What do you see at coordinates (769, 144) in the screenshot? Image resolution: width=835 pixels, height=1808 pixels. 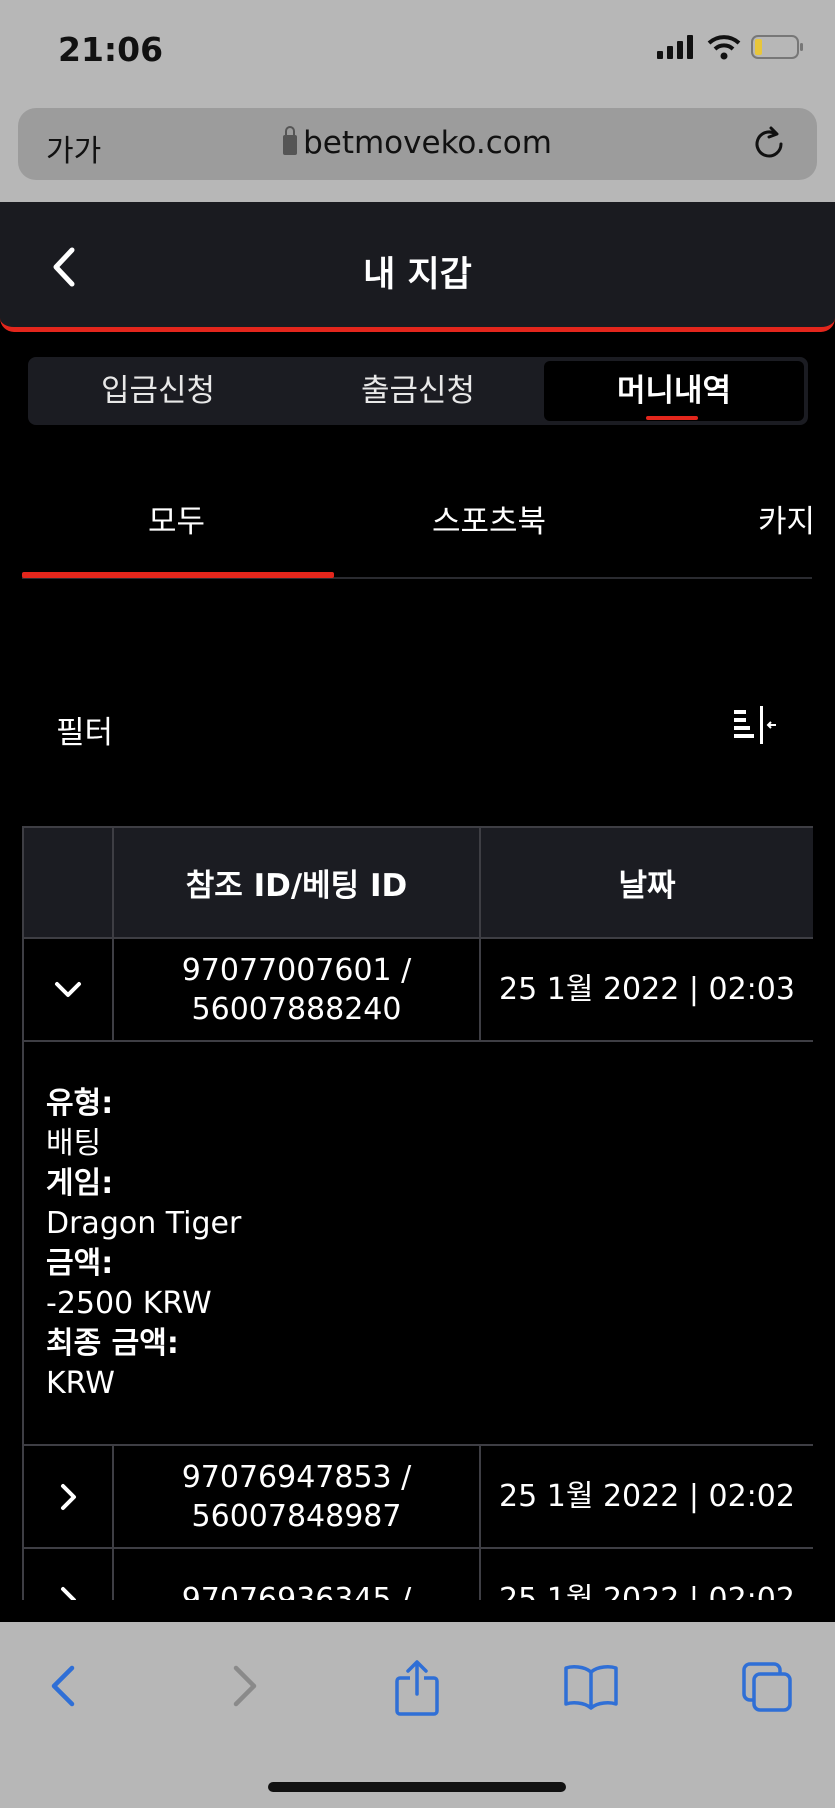 I see `reload-icon` at bounding box center [769, 144].